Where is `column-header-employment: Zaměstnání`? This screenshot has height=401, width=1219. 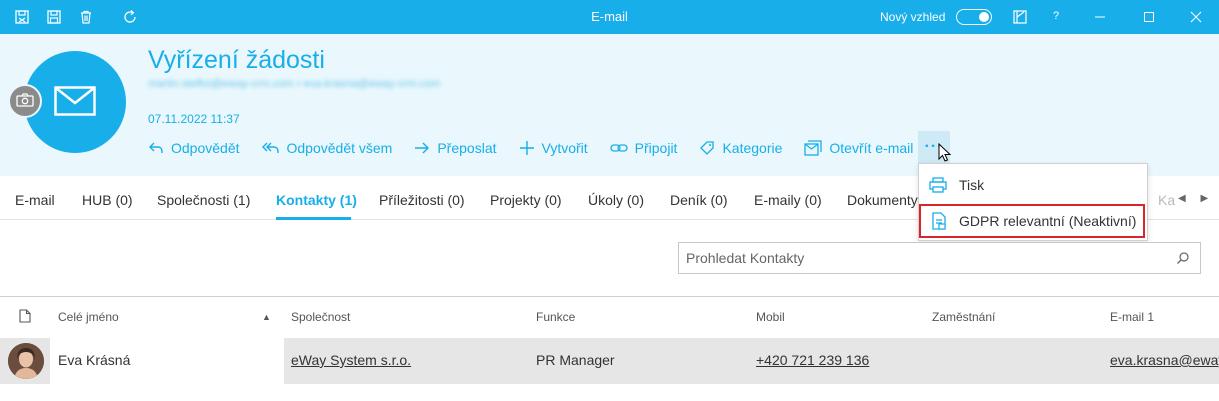 column-header-employment: Zaměstnání is located at coordinates (963, 317).